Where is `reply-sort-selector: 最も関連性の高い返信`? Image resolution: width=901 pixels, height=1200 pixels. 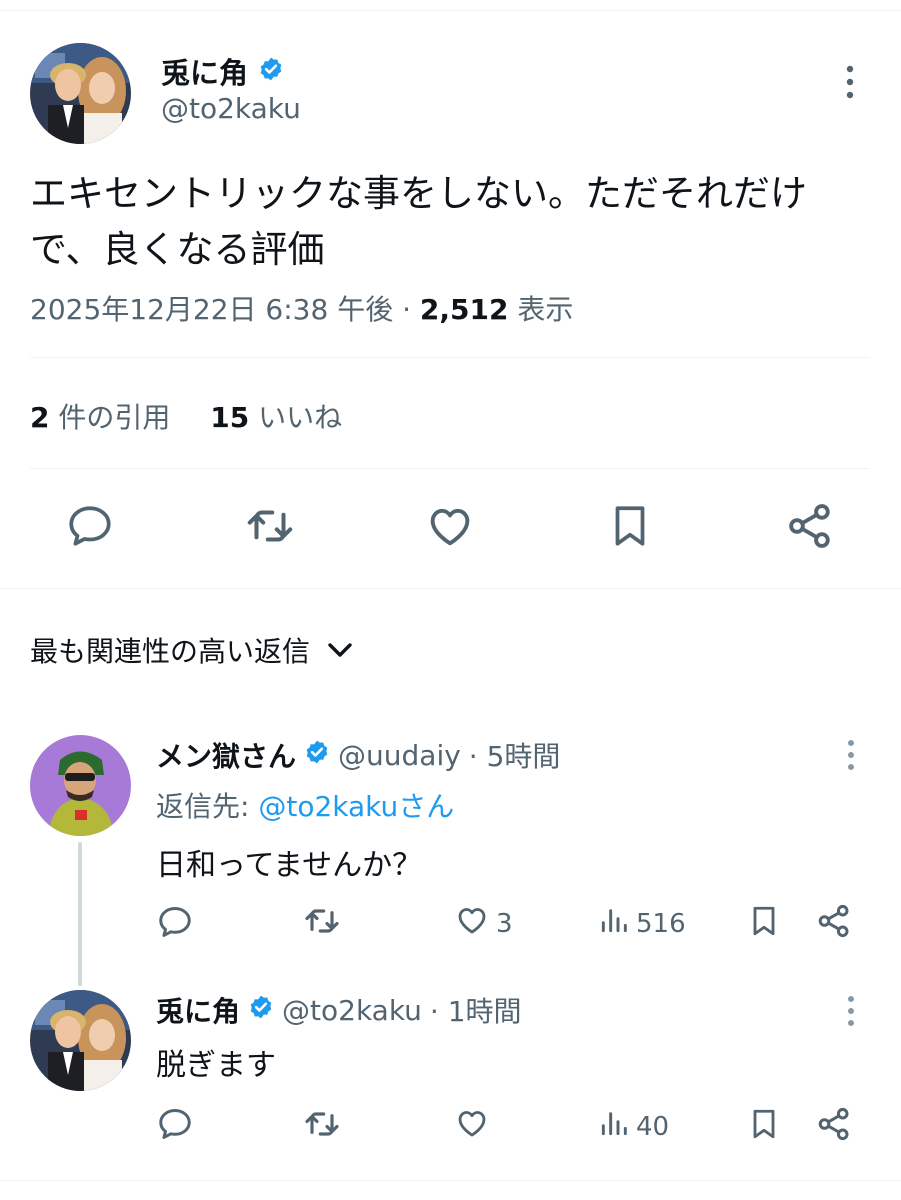
reply-sort-selector: 最も関連性の高い返信 is located at coordinates (192, 650).